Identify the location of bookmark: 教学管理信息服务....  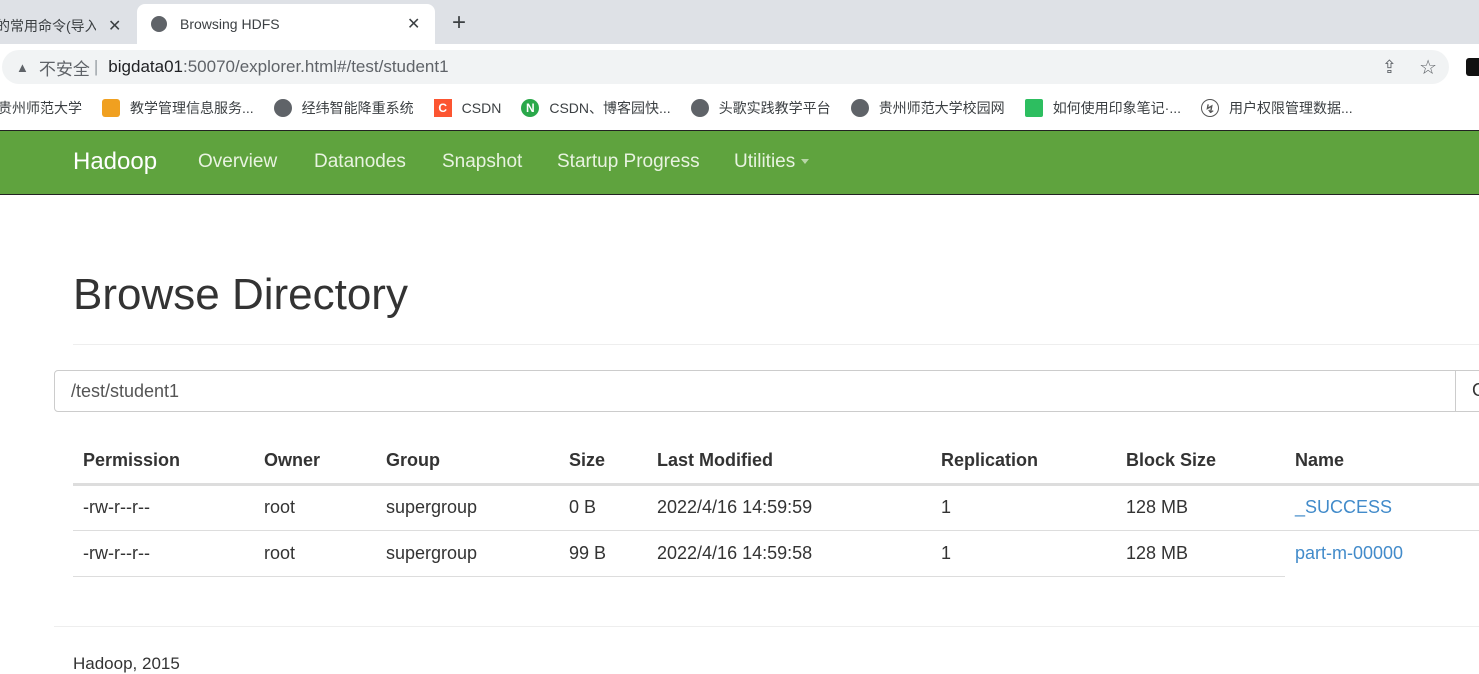
(178, 108).